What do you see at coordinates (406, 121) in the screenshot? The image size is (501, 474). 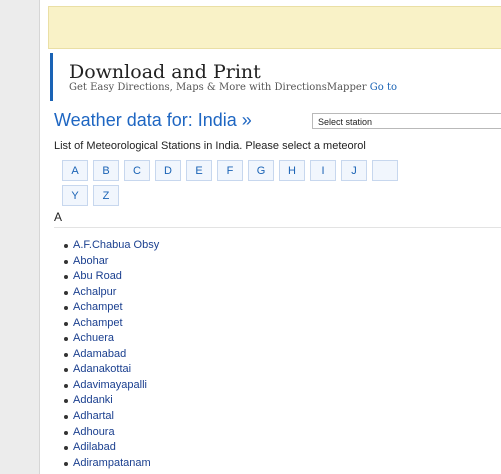 I see `station-select: Select station ▼` at bounding box center [406, 121].